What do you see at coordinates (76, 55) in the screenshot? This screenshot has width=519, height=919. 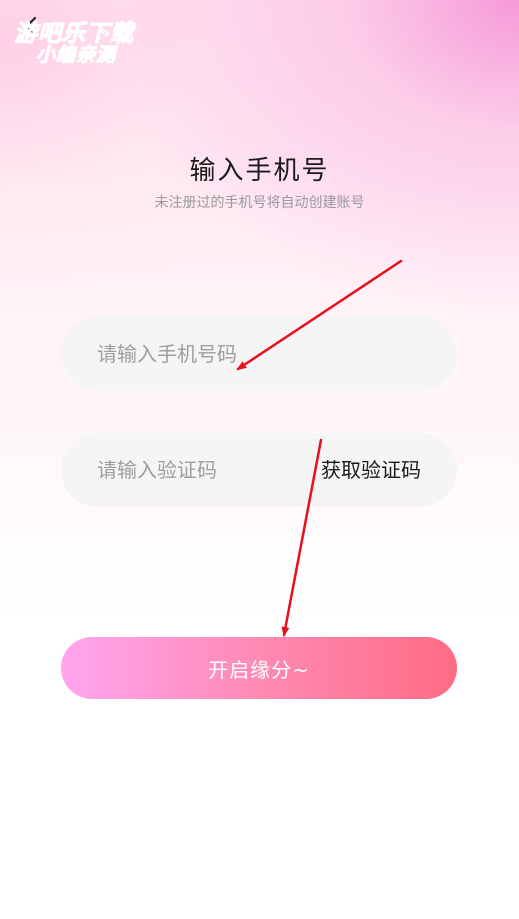 I see `watermark-line-2: 小编亲测` at bounding box center [76, 55].